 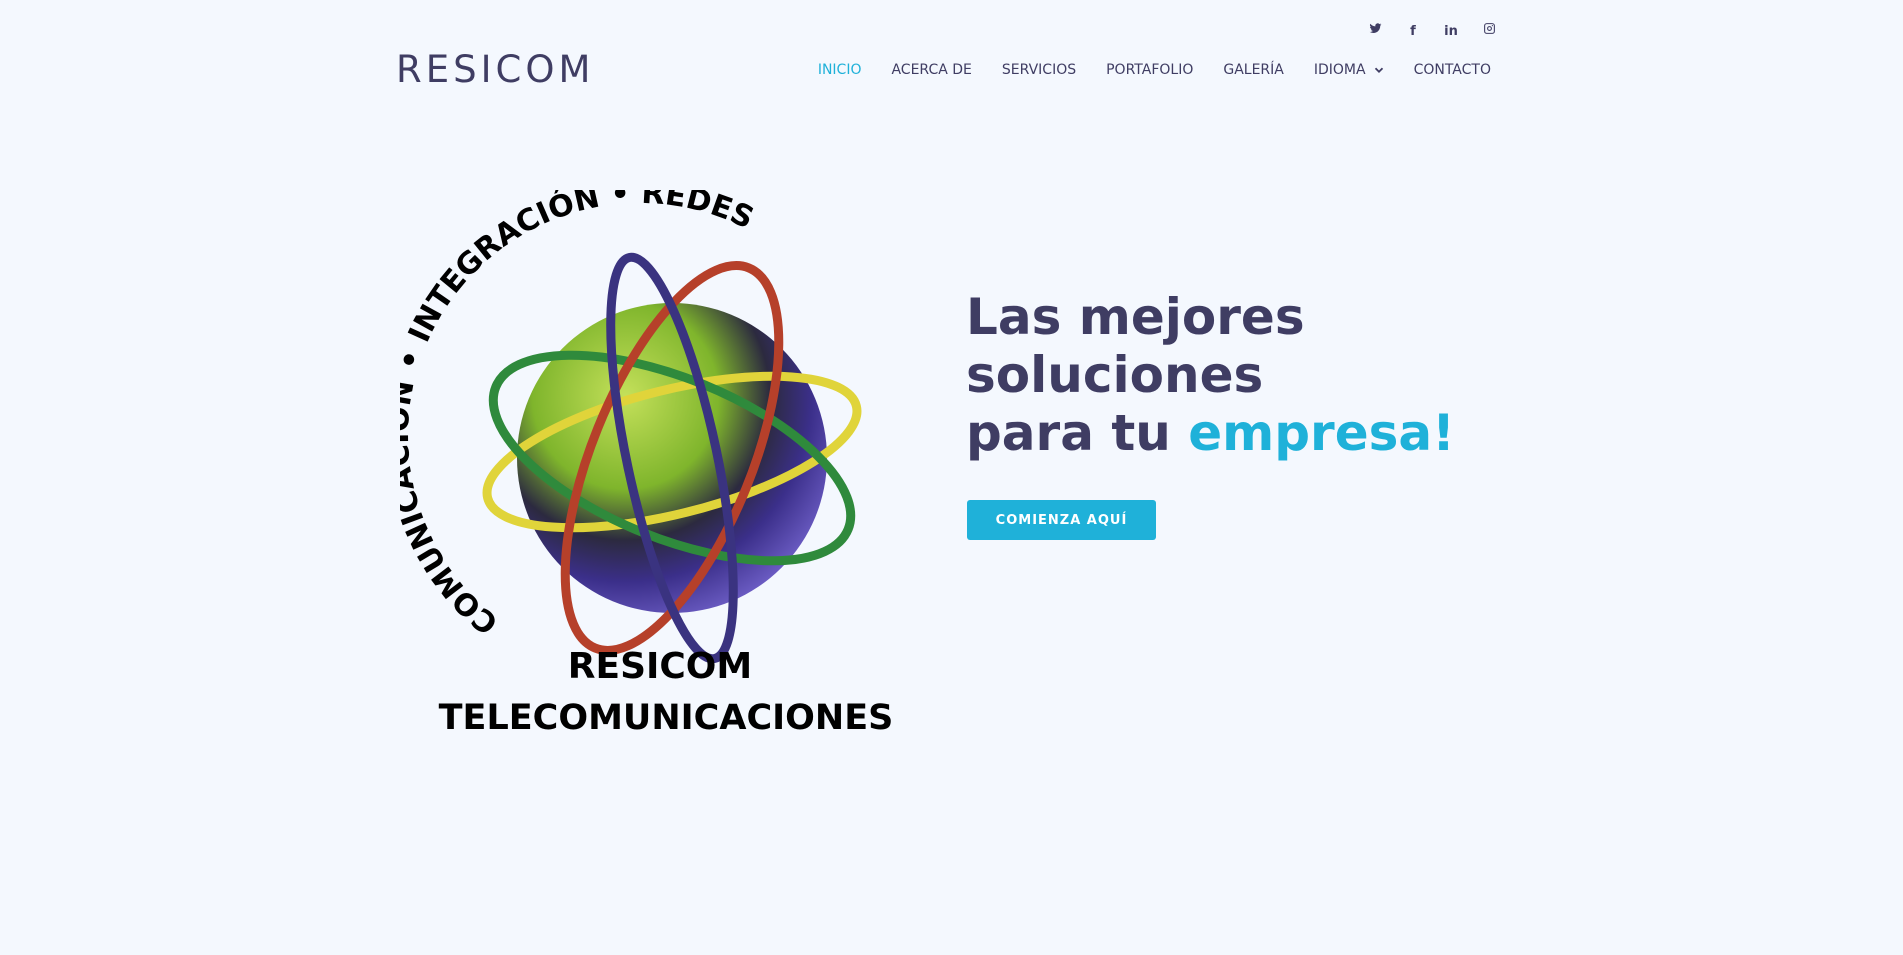 I want to click on linkedin-icon: in, so click(x=1451, y=31).